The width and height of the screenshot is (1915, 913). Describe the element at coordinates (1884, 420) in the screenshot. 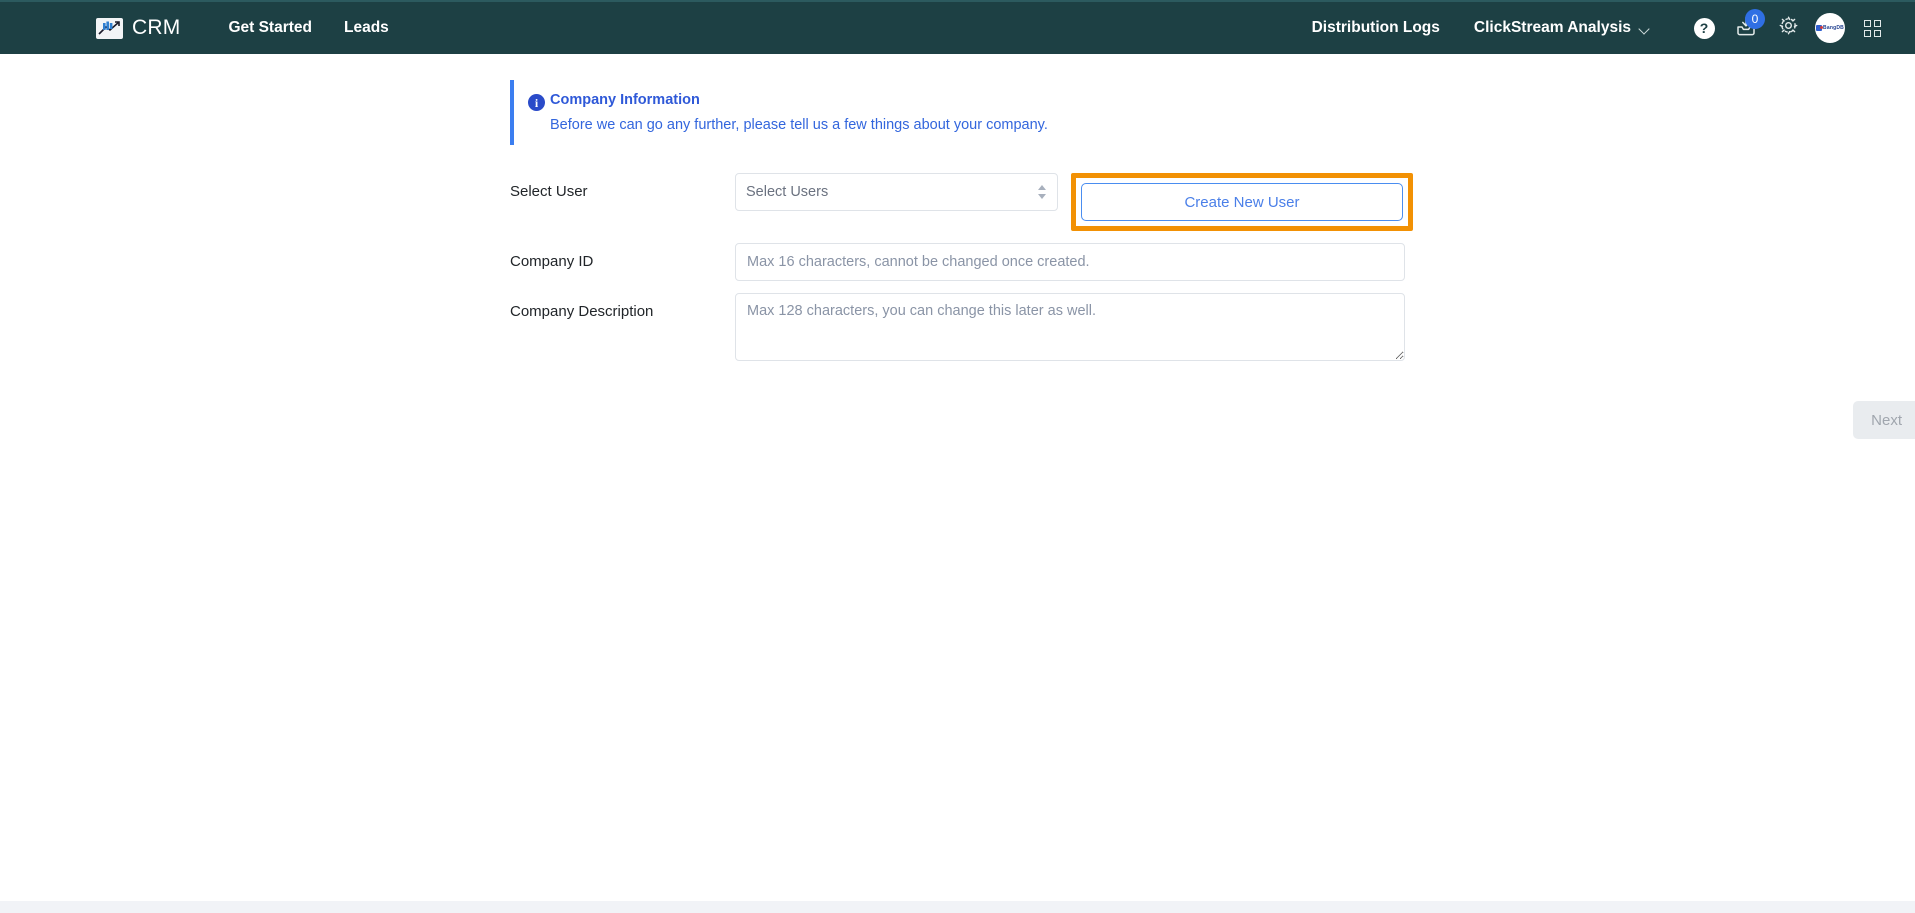

I see `next-button: Next` at that location.